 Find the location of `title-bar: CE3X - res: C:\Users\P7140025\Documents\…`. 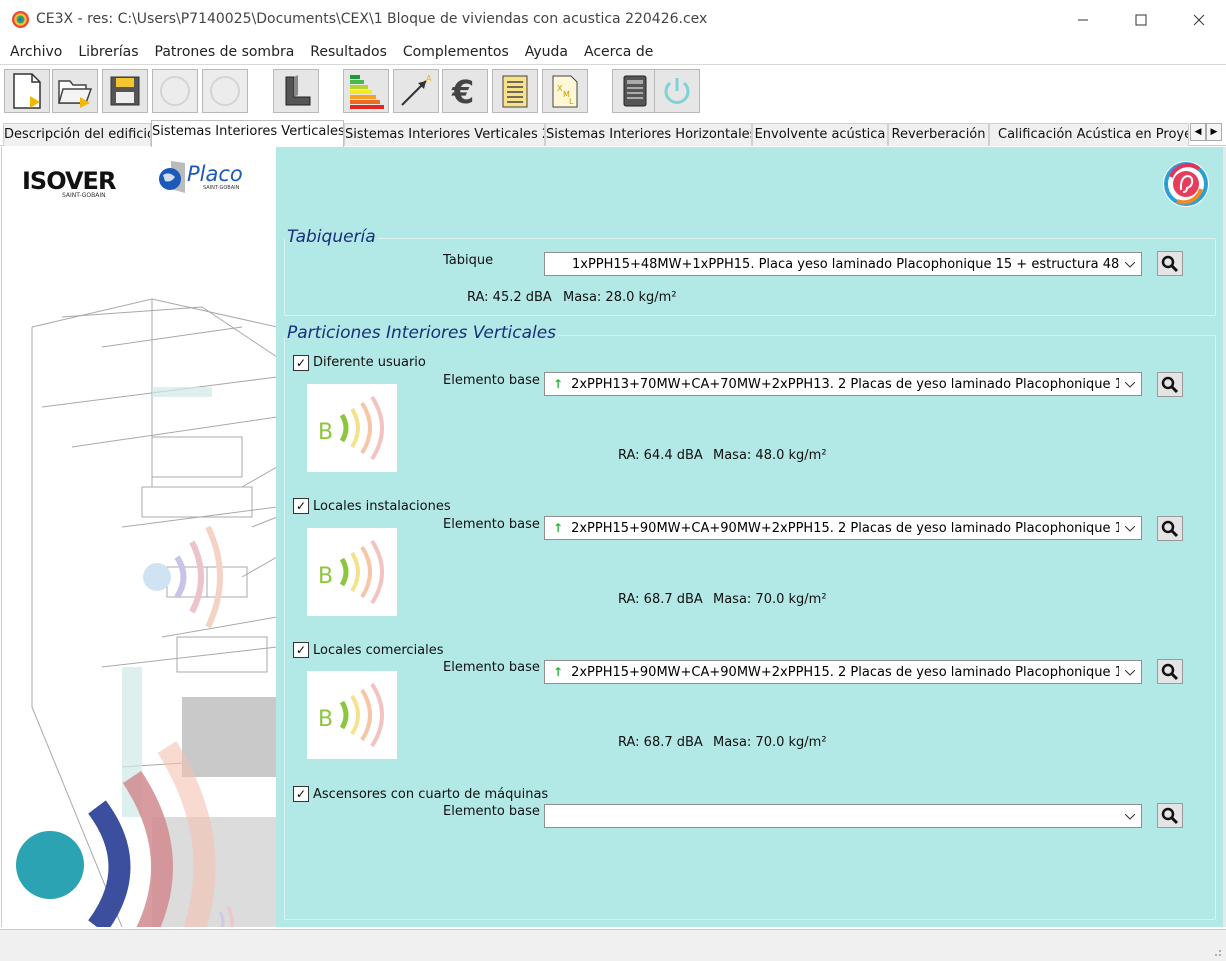

title-bar: CE3X - res: C:\Users\P7140025\Documents\… is located at coordinates (613, 20).